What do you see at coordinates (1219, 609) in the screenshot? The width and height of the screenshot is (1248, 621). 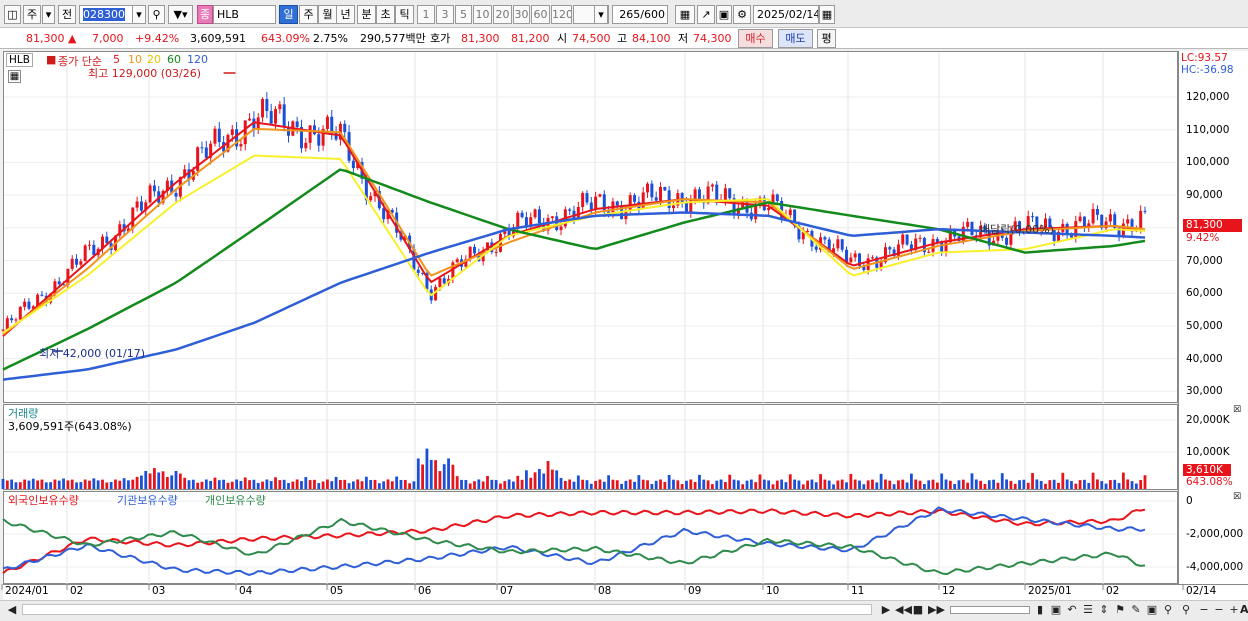 I see `minus-icon: −` at bounding box center [1219, 609].